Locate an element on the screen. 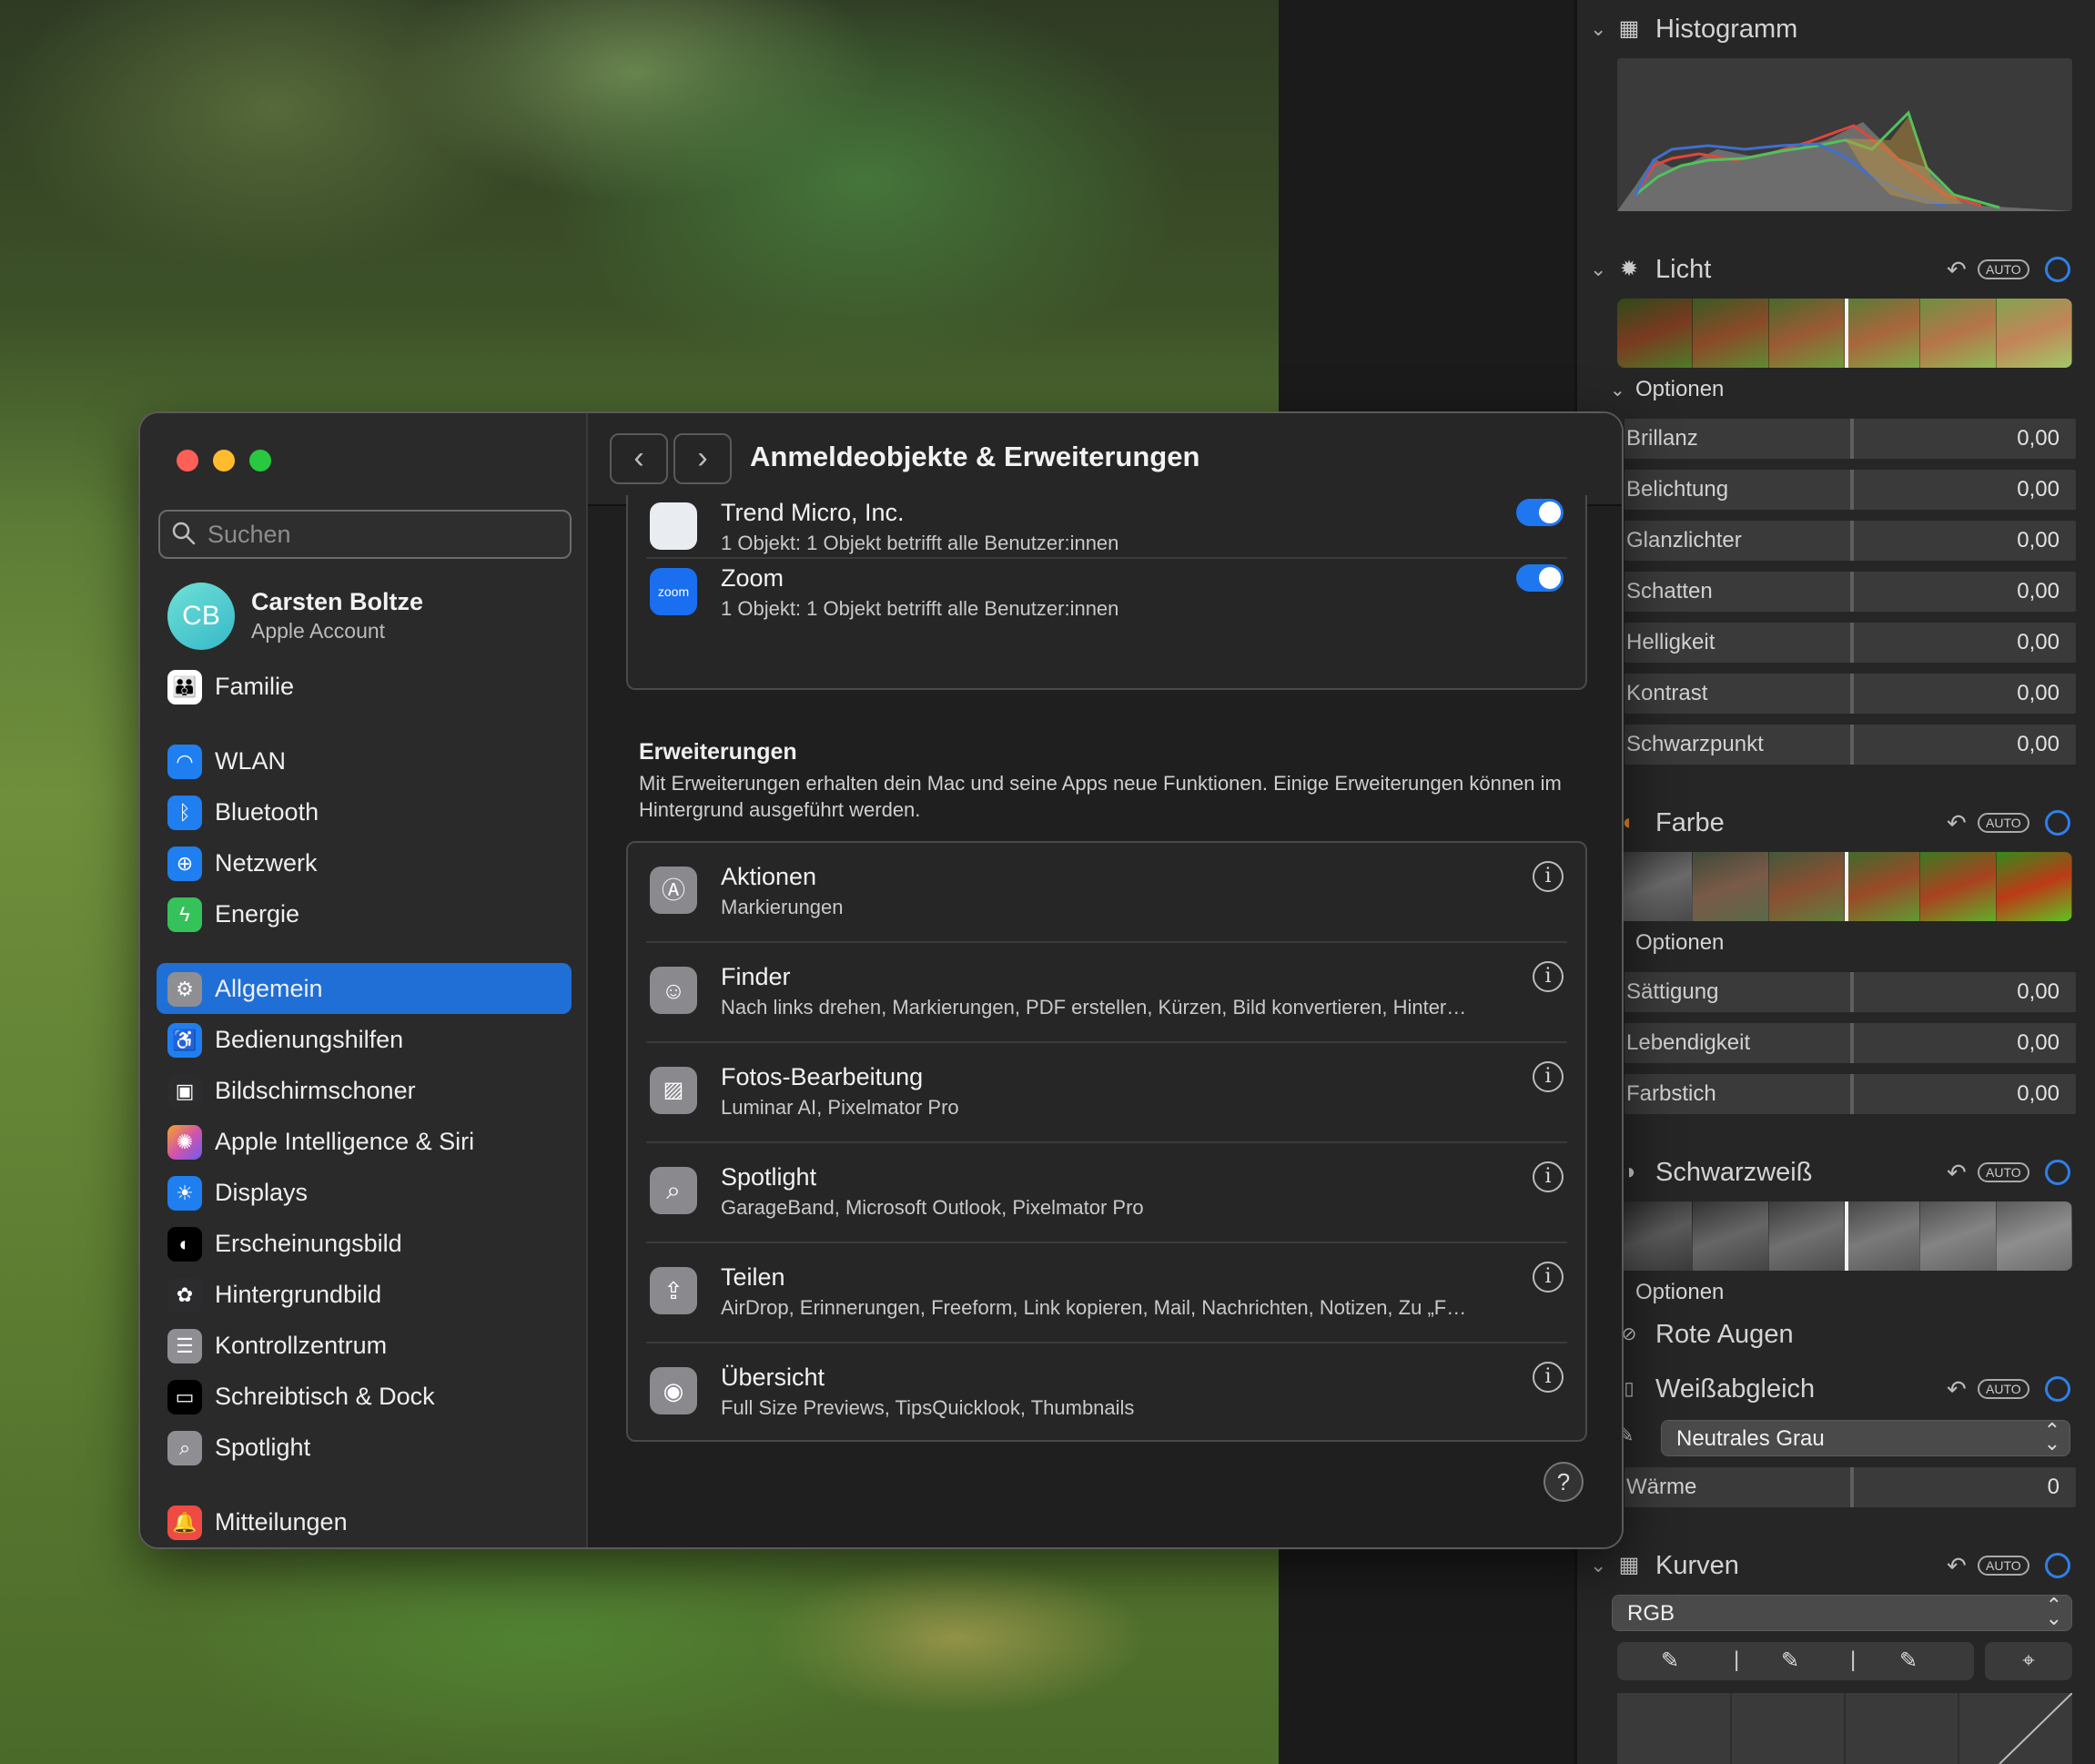 The width and height of the screenshot is (2095, 1764). slider-lebendigkeit: Lebendigkeit 0,00 is located at coordinates (1850, 1043).